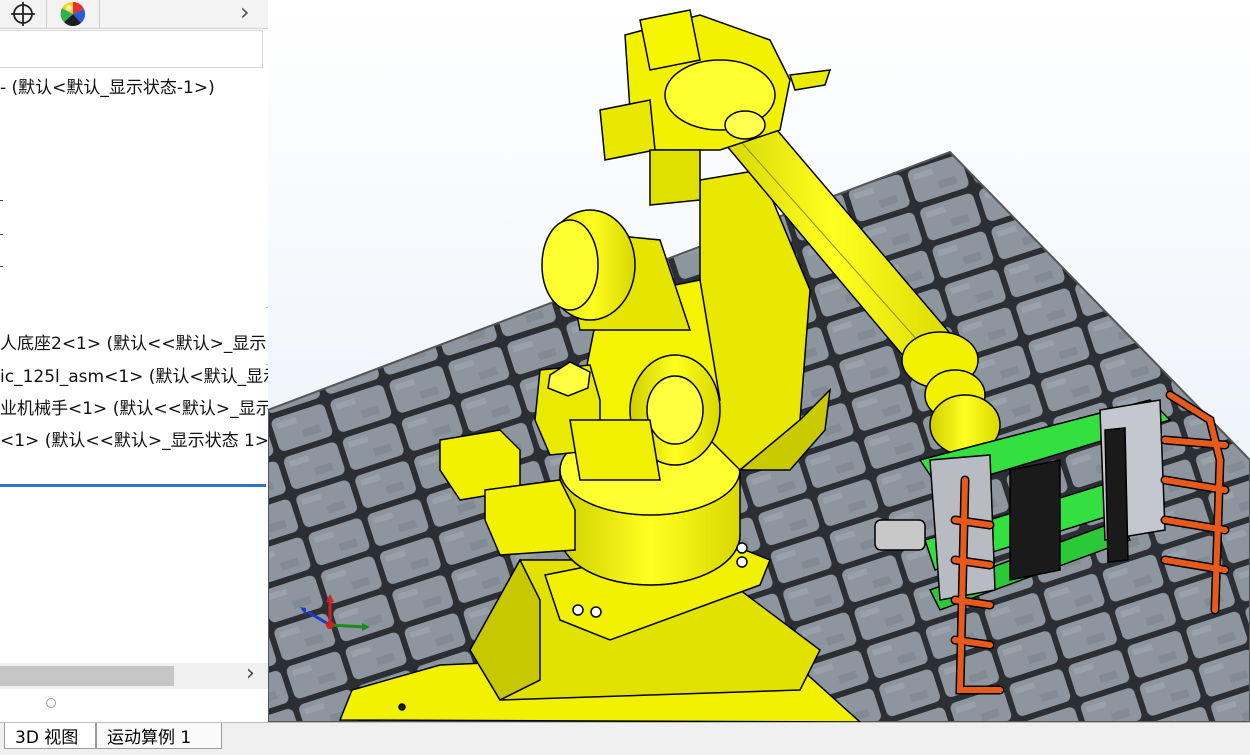 The width and height of the screenshot is (1250, 755). What do you see at coordinates (134, 406) in the screenshot?
I see `tree-item-robot-arm: 业机械手<1> (默认<<默认>_显示` at bounding box center [134, 406].